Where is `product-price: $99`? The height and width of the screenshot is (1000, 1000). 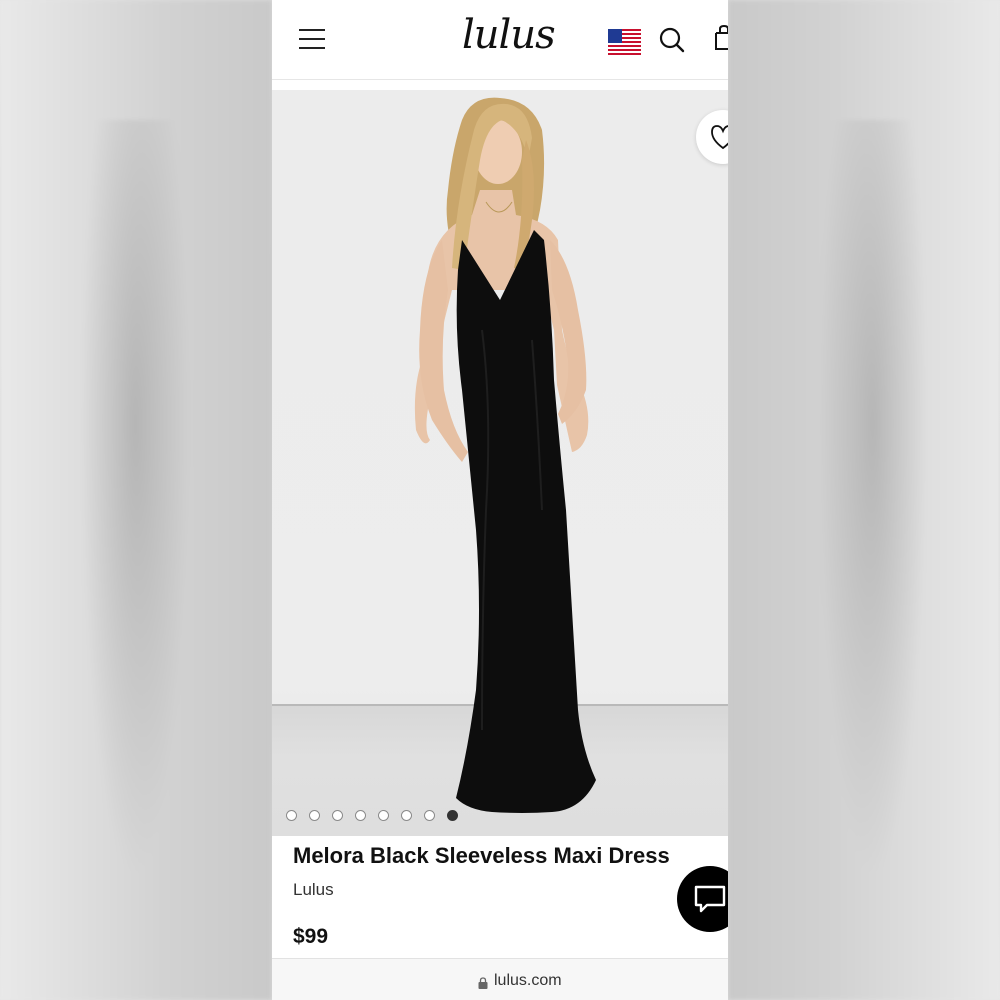 product-price: $99 is located at coordinates (311, 936).